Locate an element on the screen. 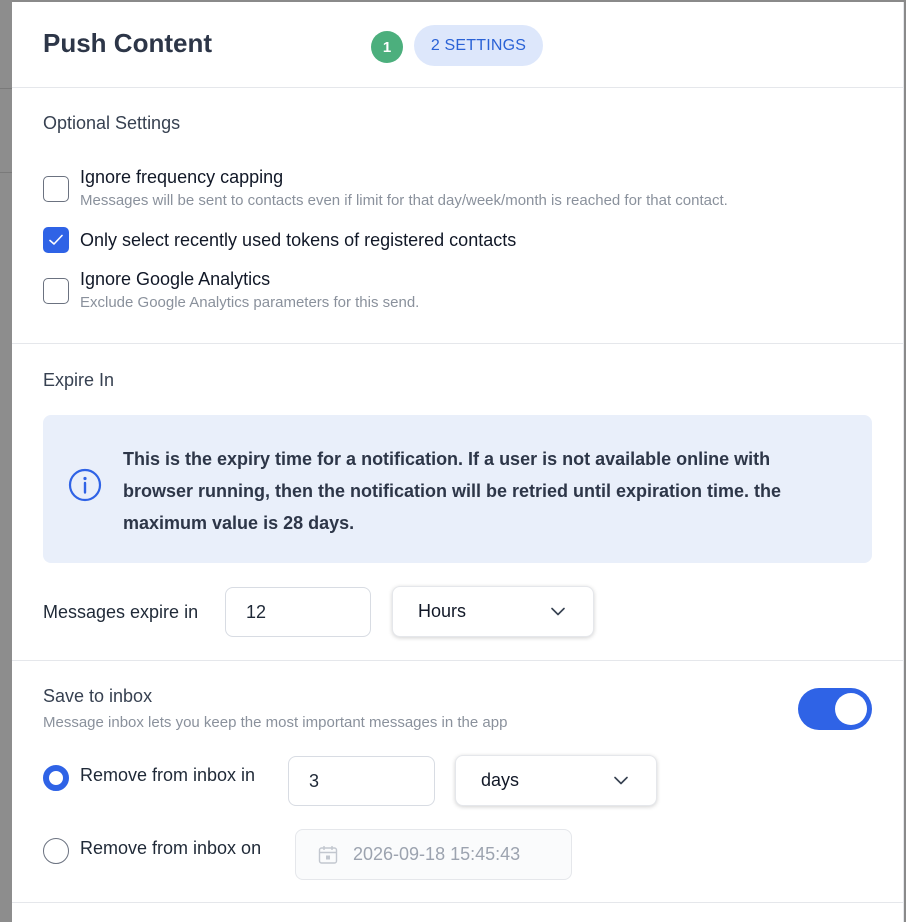 This screenshot has height=922, width=906. ignore-frequency-capping-checkbox is located at coordinates (56, 189).